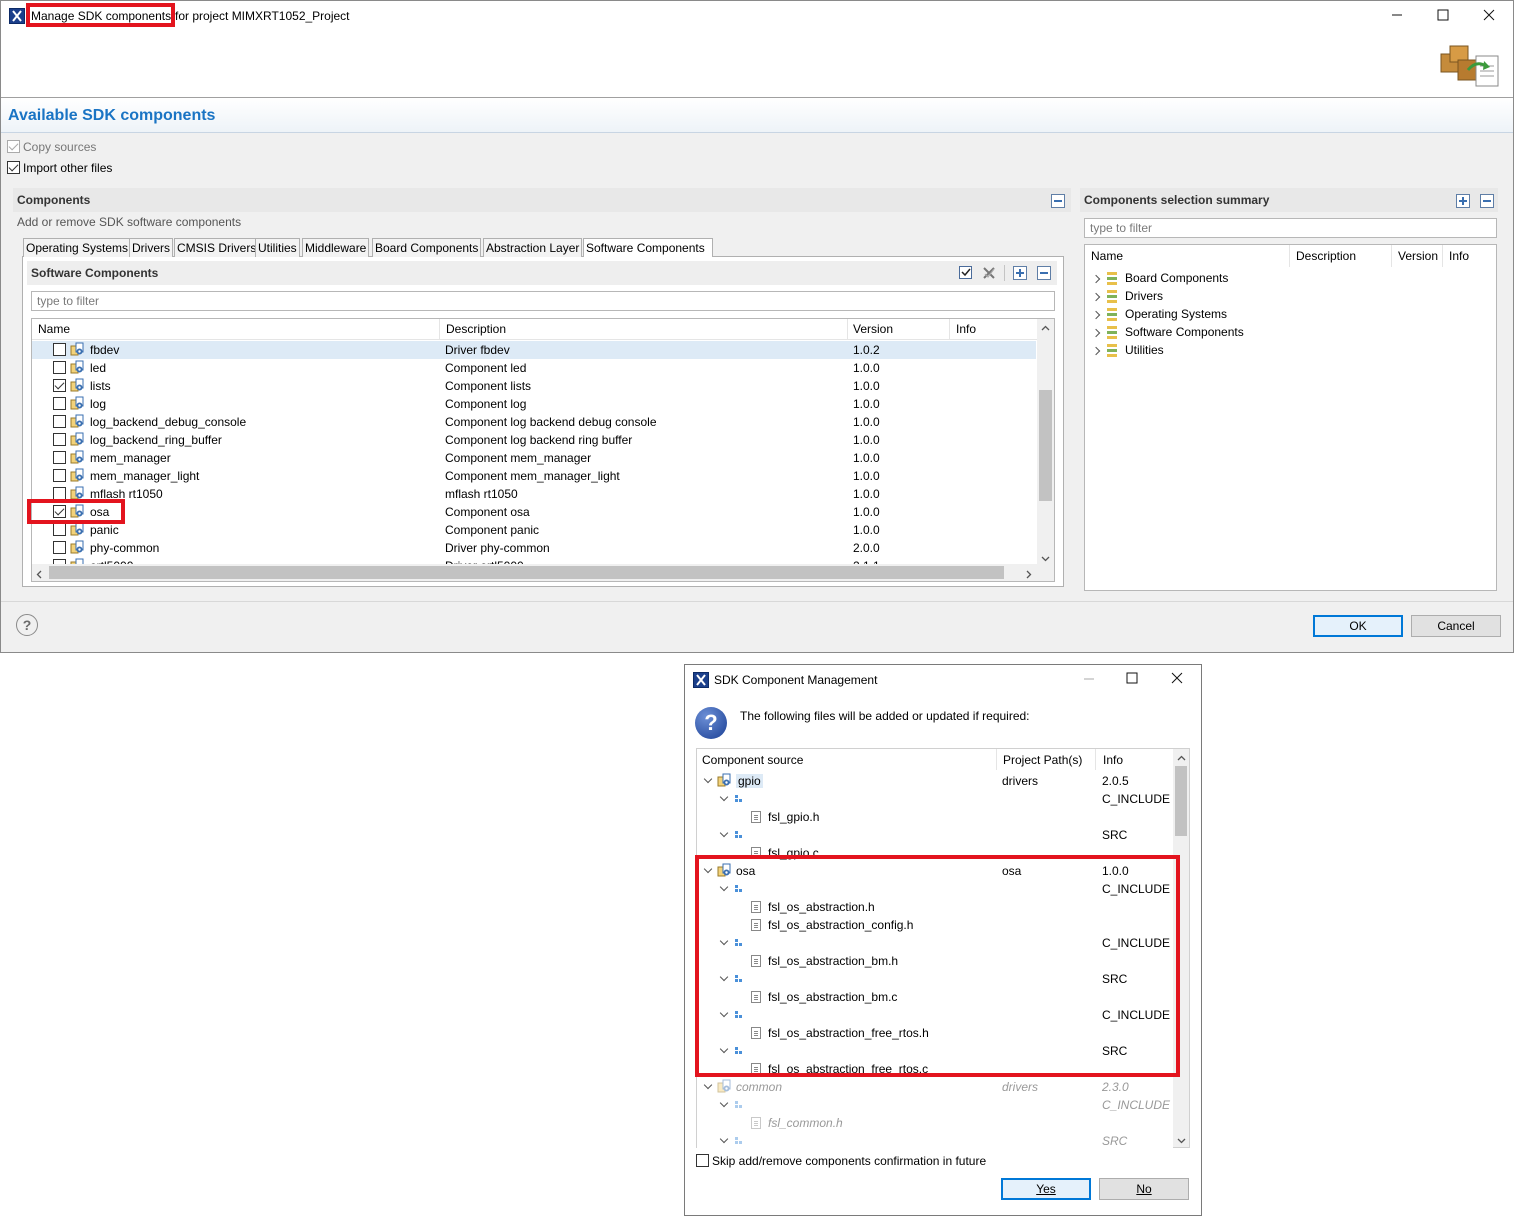 Image resolution: width=1528 pixels, height=1216 pixels. Describe the element at coordinates (1045, 557) in the screenshot. I see `scroll-down-arrow` at that location.